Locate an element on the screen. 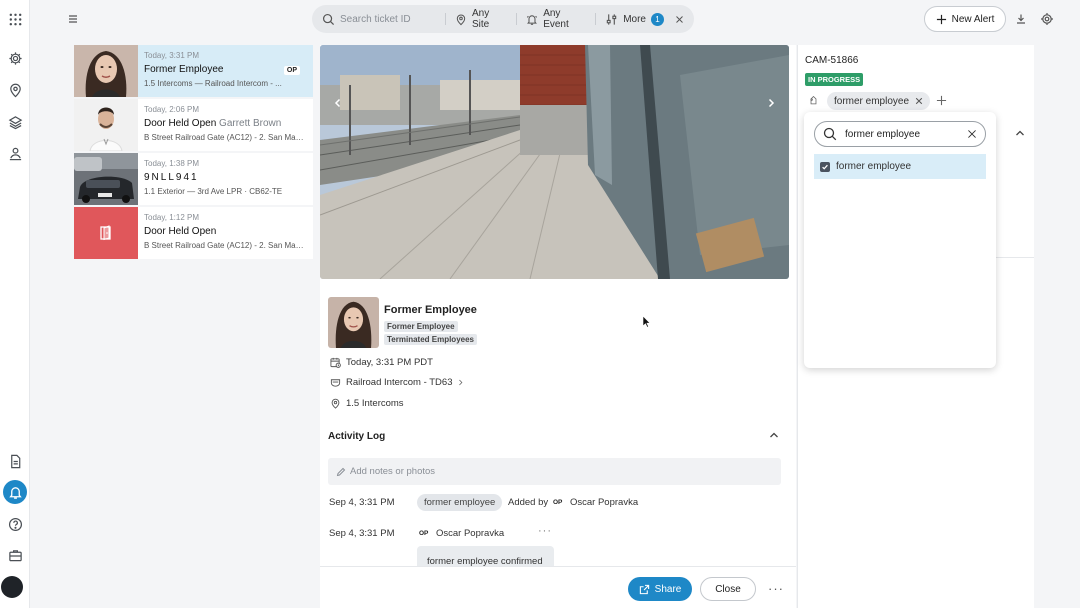  notifications-bell-icon is located at coordinates (15, 492).